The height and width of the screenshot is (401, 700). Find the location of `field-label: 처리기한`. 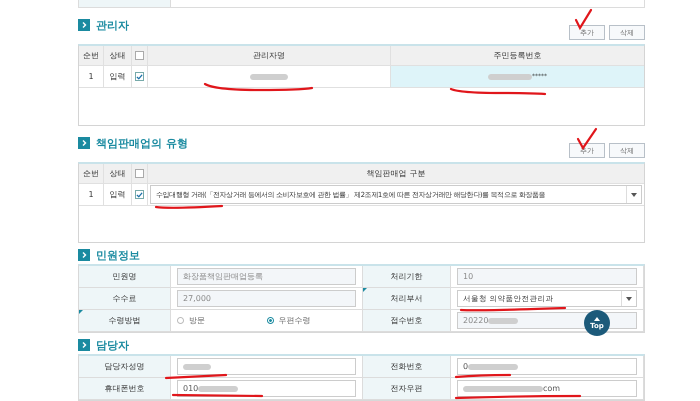

field-label: 처리기한 is located at coordinates (407, 277).